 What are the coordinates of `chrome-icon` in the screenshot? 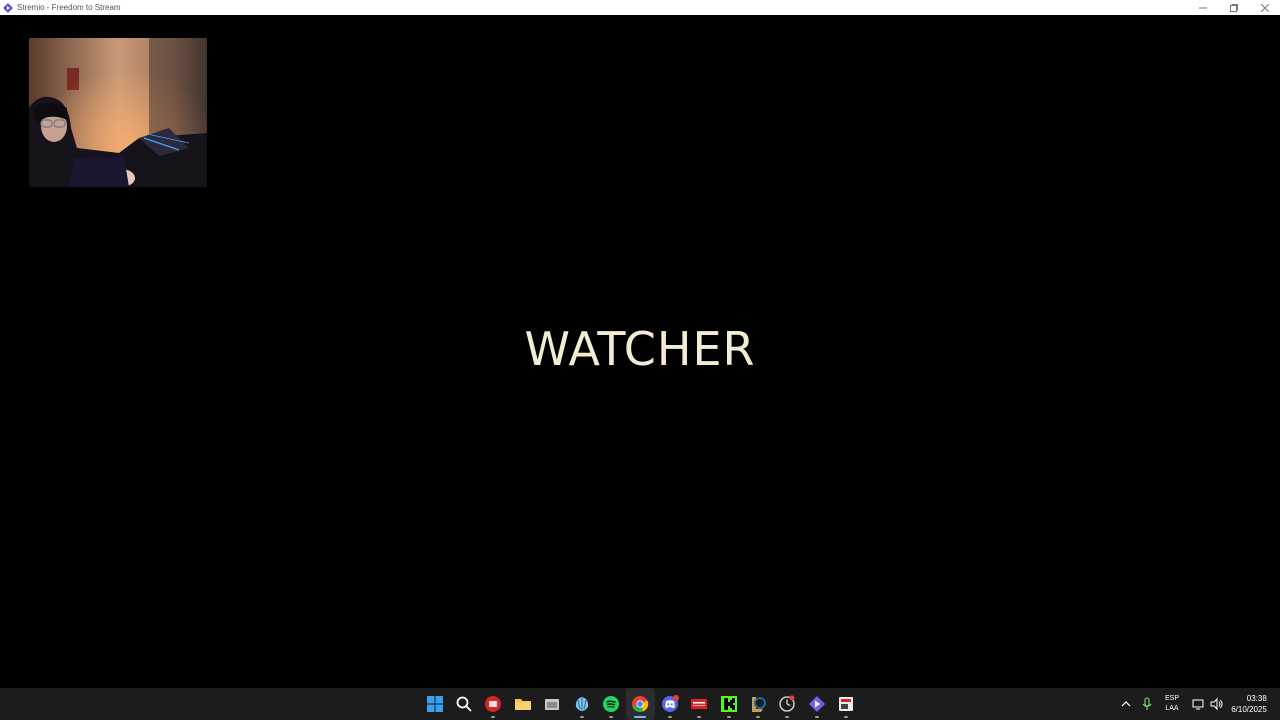 It's located at (640, 704).